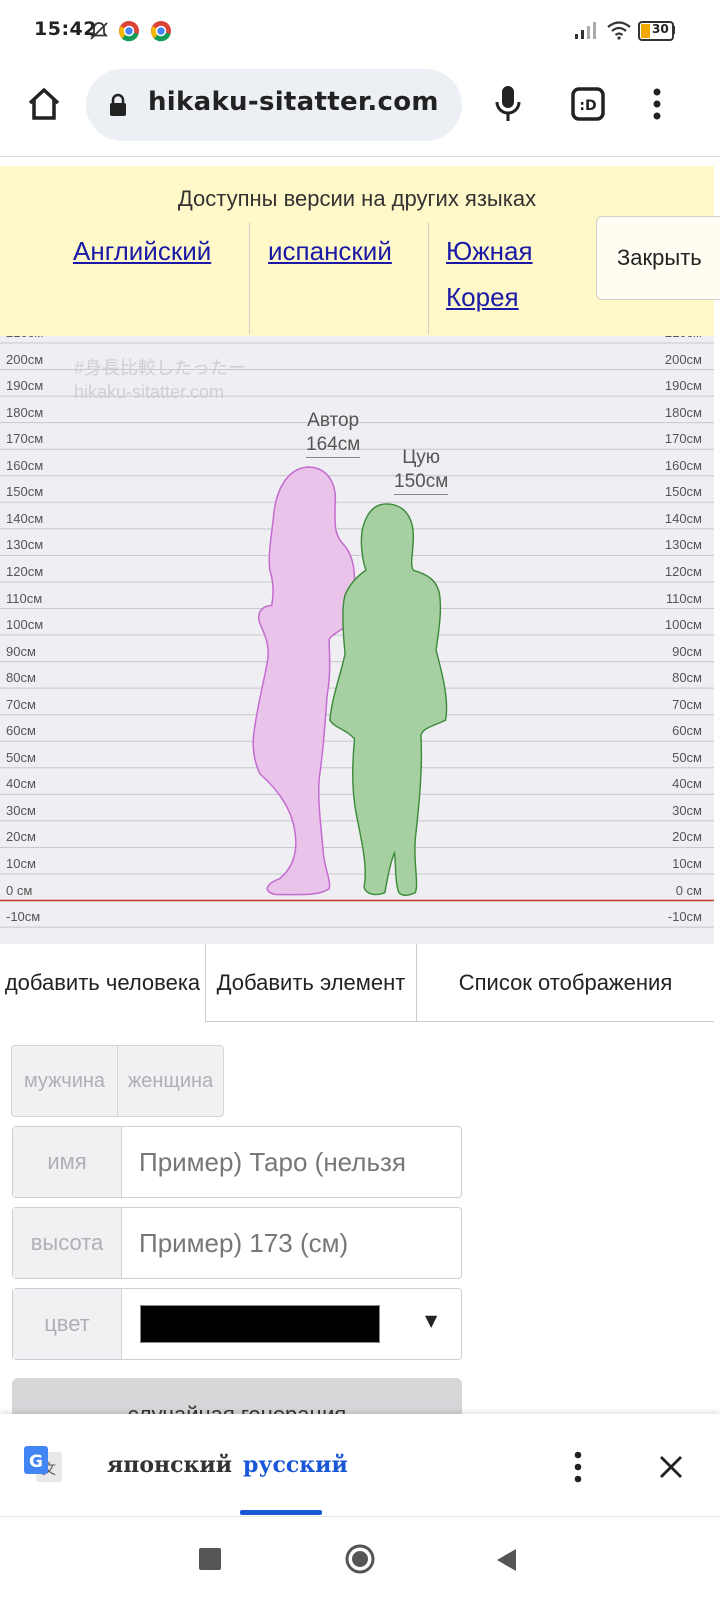 This screenshot has width=720, height=1601. Describe the element at coordinates (64, 1081) in the screenshot. I see `gender-male-button: мужчина` at that location.